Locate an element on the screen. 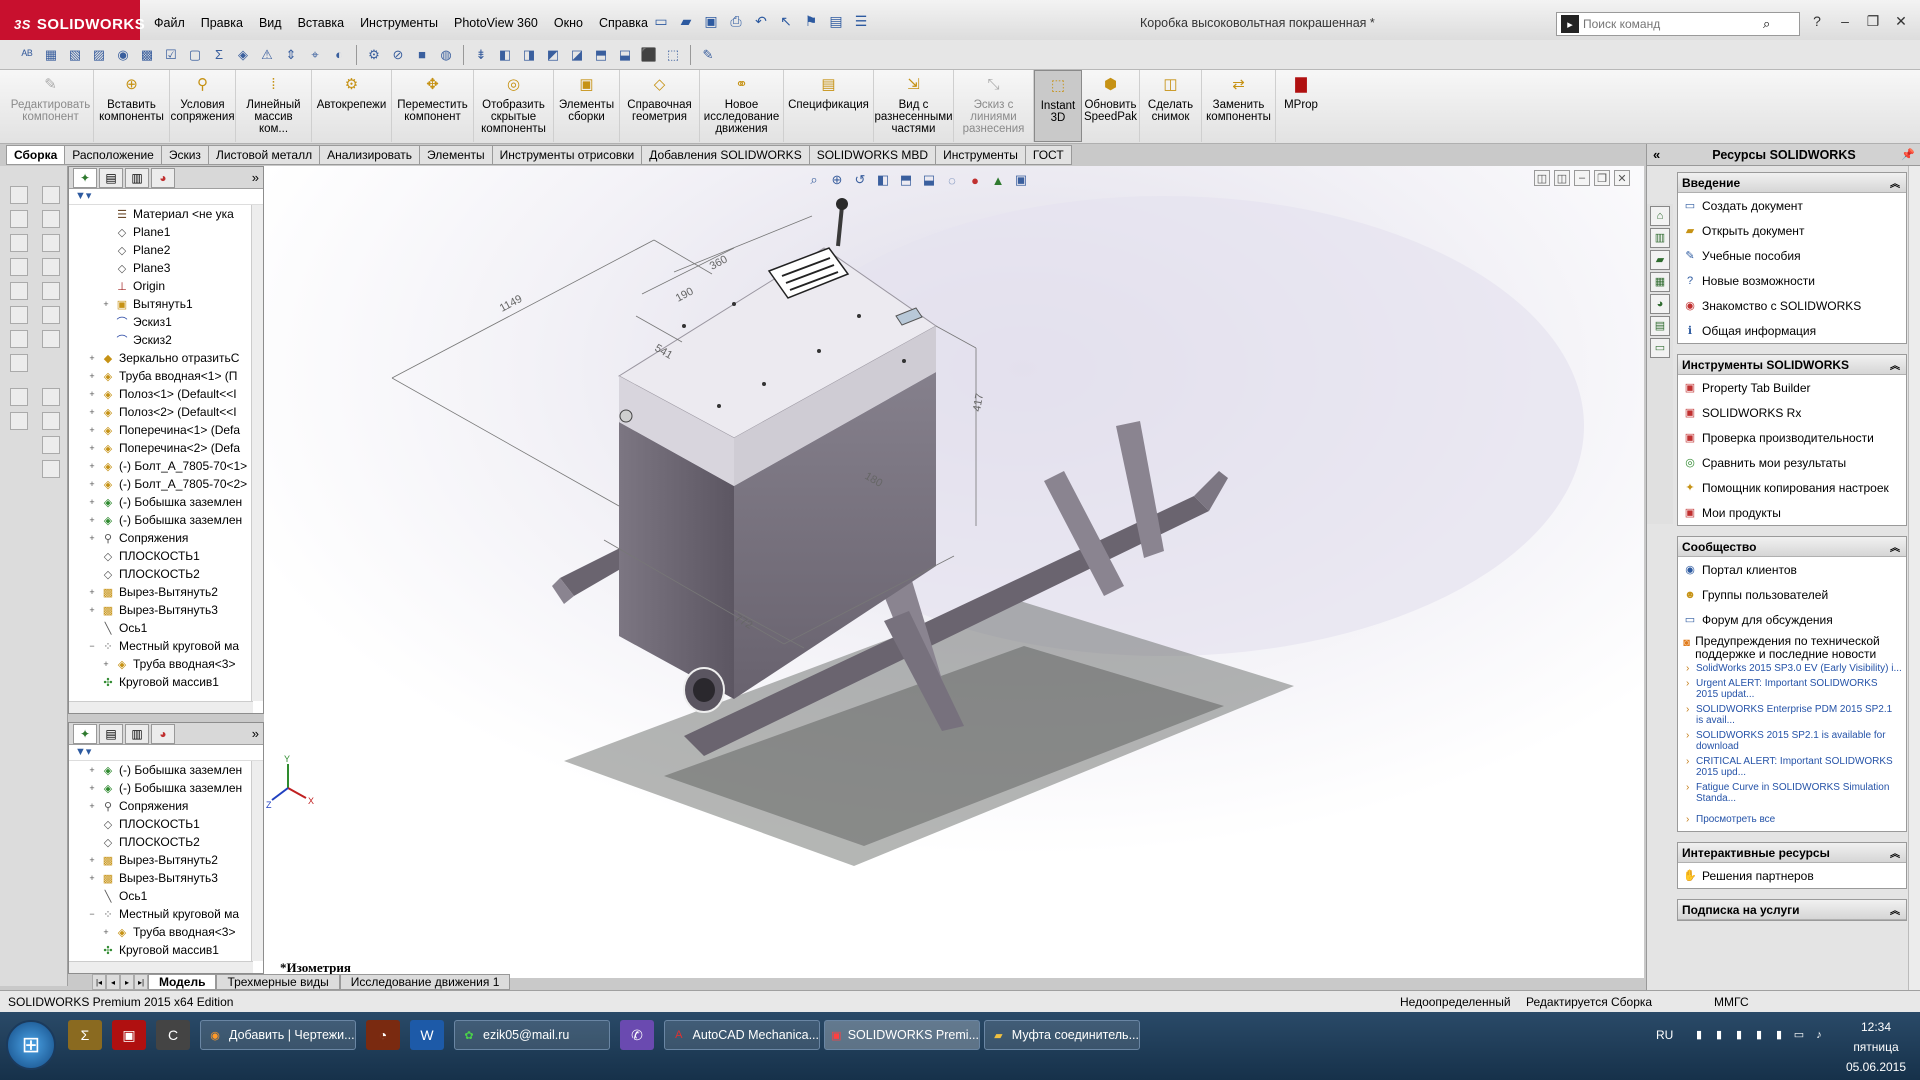 This screenshot has width=1920, height=1080. tab-last-icon: ▸| is located at coordinates (141, 982).